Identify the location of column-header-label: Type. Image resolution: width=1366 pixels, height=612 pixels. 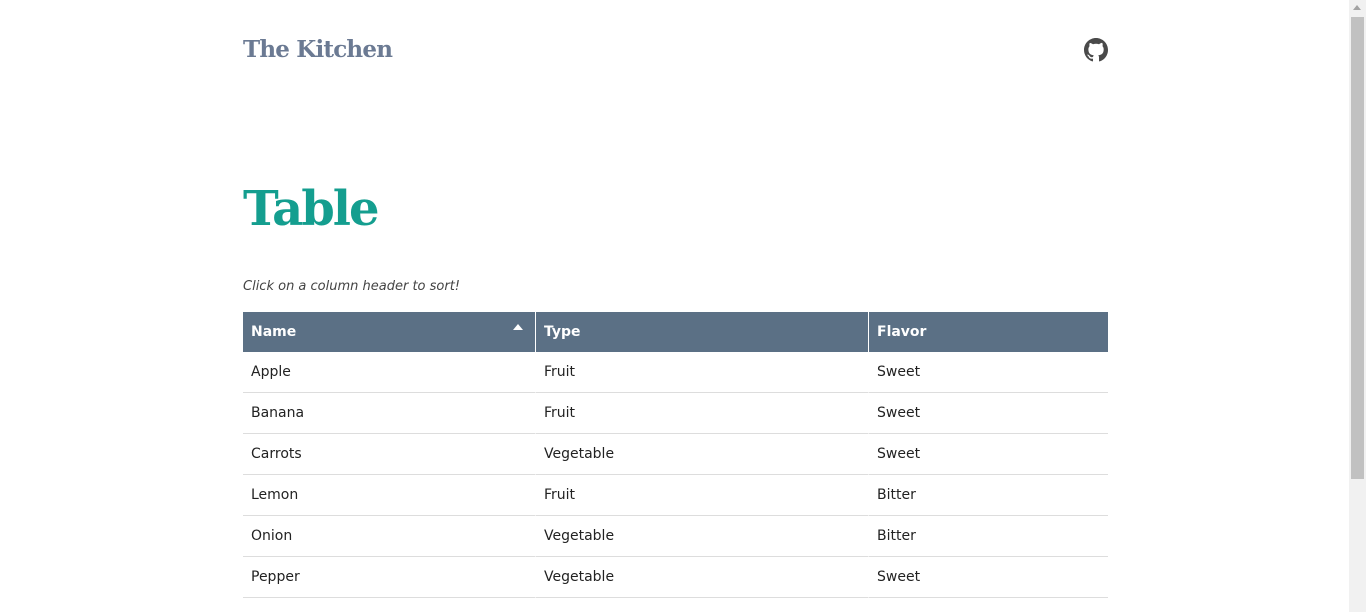
(562, 332).